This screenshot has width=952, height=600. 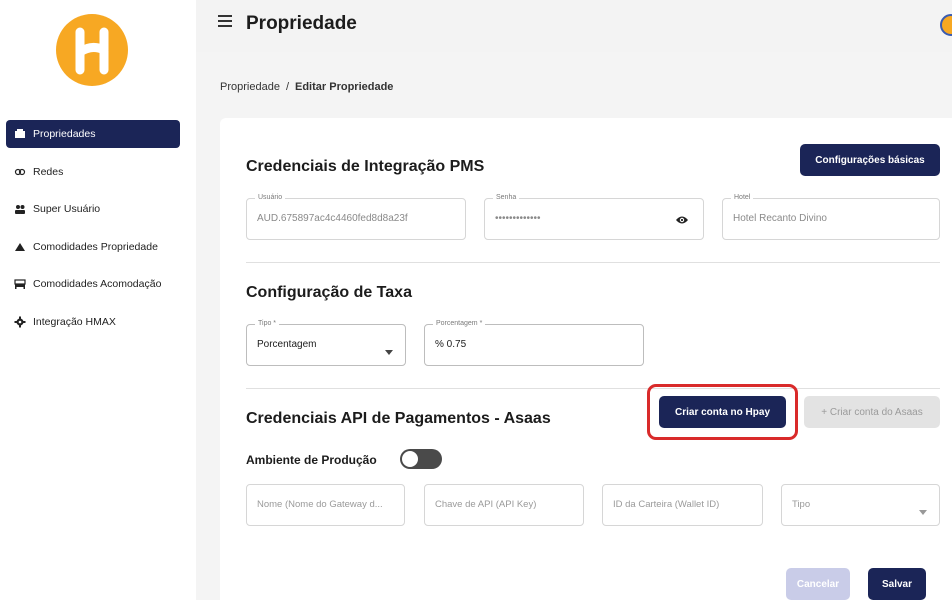 I want to click on pms-password-field: Senha •••••••••••••, so click(x=594, y=217).